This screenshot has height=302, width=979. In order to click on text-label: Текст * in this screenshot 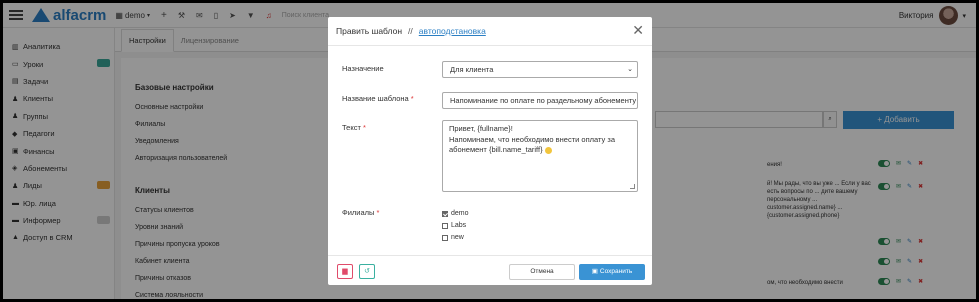, I will do `click(354, 127)`.